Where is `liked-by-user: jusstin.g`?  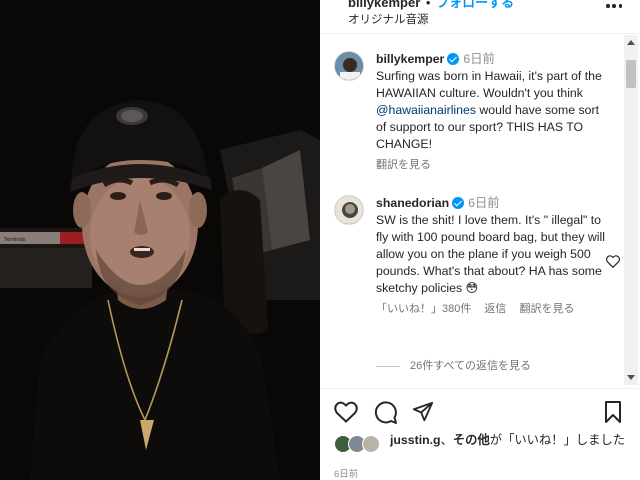
liked-by-user: jusstin.g is located at coordinates (415, 440).